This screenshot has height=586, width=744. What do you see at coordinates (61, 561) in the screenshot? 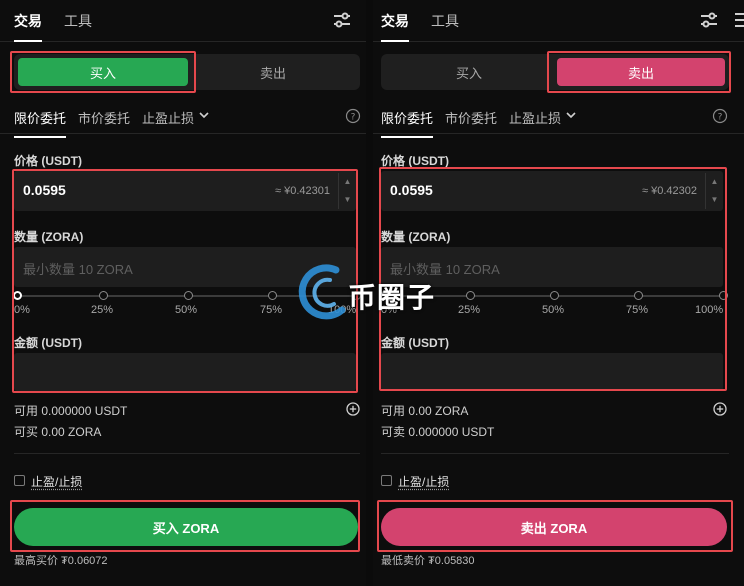
I see `best-bid-price: 最高买价 ₮0.06072` at bounding box center [61, 561].